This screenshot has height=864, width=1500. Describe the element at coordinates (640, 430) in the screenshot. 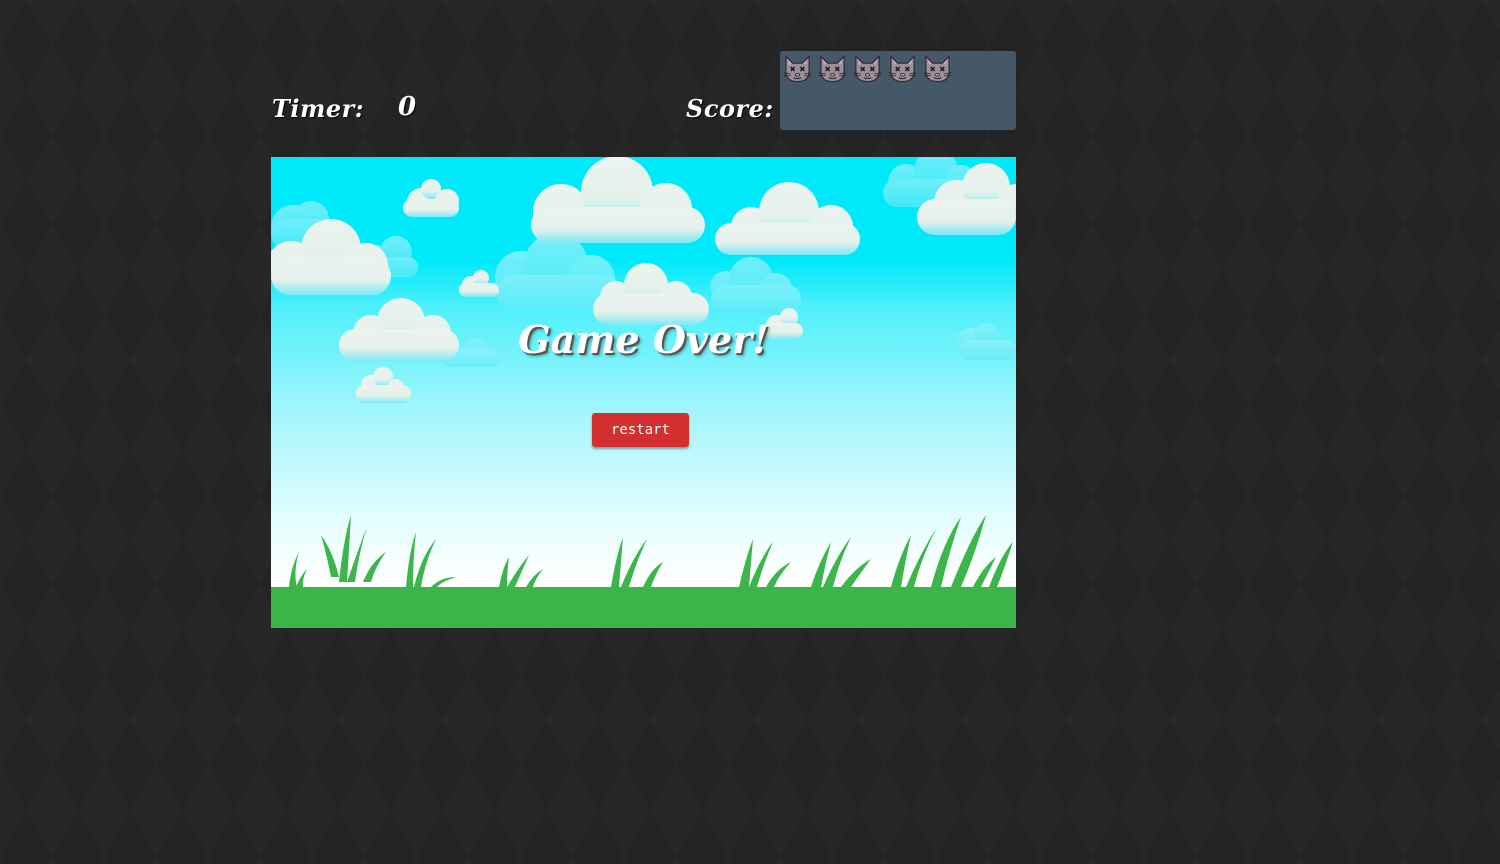

I see `restart-button: restart` at that location.